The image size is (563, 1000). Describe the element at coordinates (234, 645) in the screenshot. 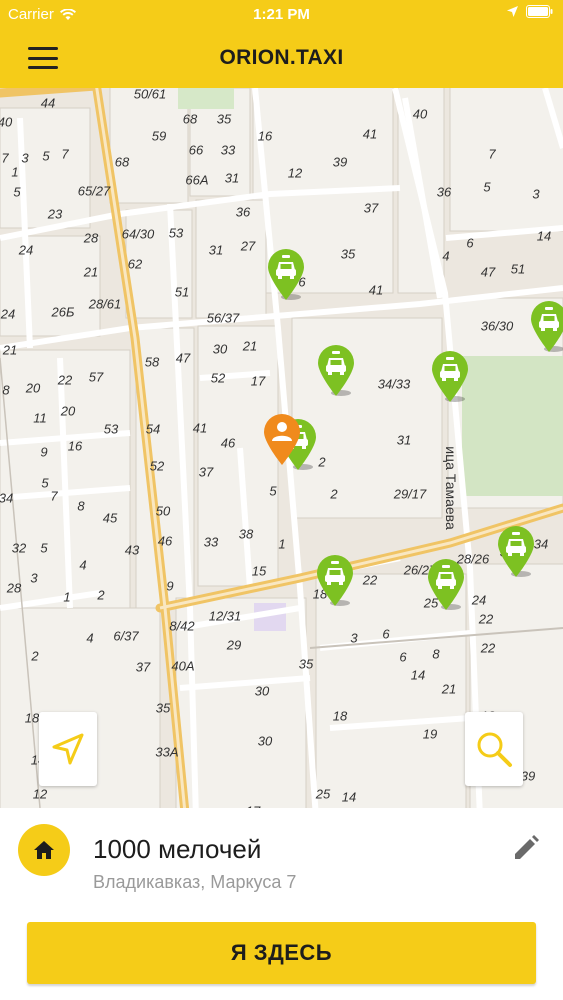

I see `house-number: 29` at that location.